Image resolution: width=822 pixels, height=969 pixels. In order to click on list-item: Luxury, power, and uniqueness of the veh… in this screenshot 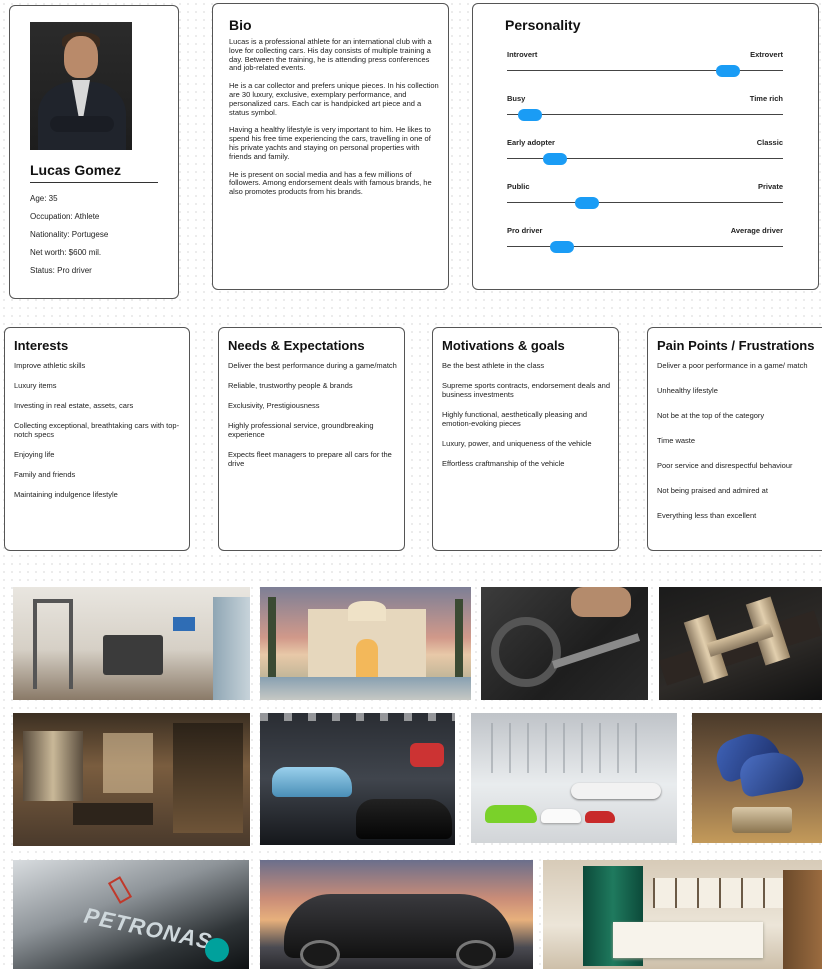, I will do `click(517, 443)`.